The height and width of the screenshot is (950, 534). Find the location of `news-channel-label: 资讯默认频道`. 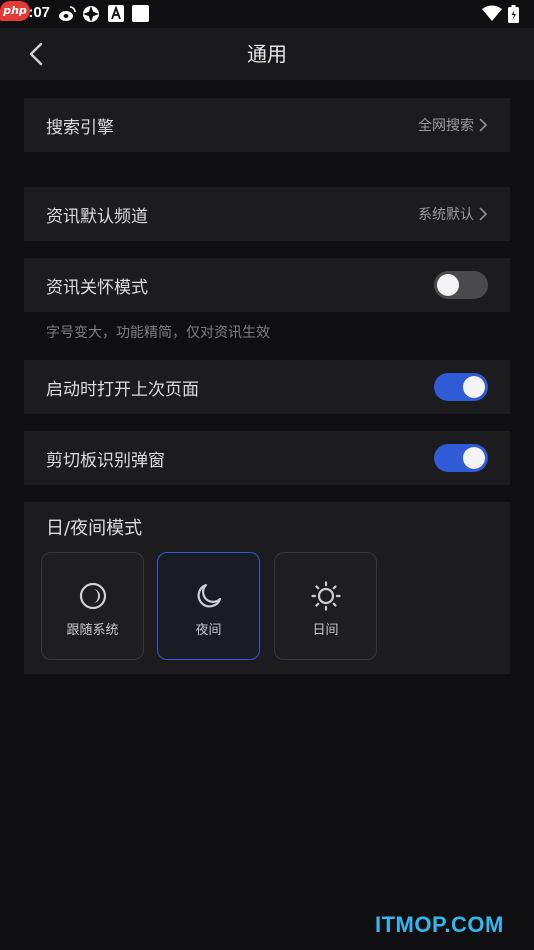

news-channel-label: 资讯默认频道 is located at coordinates (97, 216).